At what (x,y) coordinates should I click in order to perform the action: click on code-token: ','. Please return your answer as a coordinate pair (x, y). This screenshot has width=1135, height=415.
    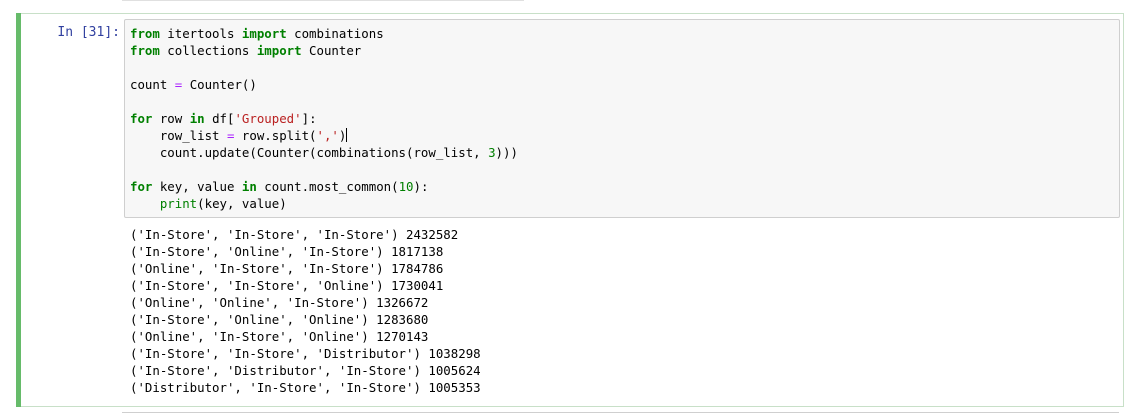
    Looking at the image, I should click on (327, 135).